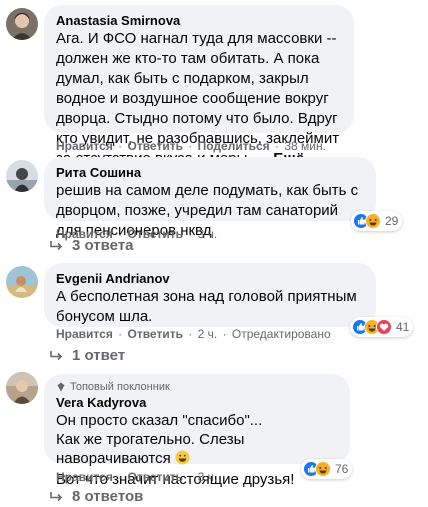 The width and height of the screenshot is (428, 507). I want to click on comment-line: Как же трогательно. Слезы наворачиваются, so click(197, 450).